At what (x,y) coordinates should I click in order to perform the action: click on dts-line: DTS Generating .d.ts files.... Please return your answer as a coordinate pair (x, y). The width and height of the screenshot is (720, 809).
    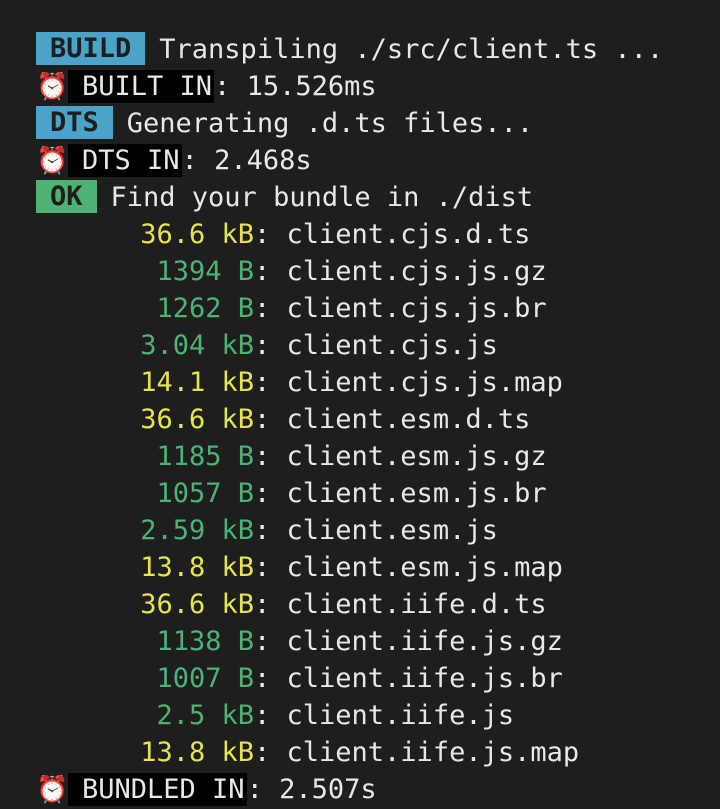
    Looking at the image, I should click on (378, 123).